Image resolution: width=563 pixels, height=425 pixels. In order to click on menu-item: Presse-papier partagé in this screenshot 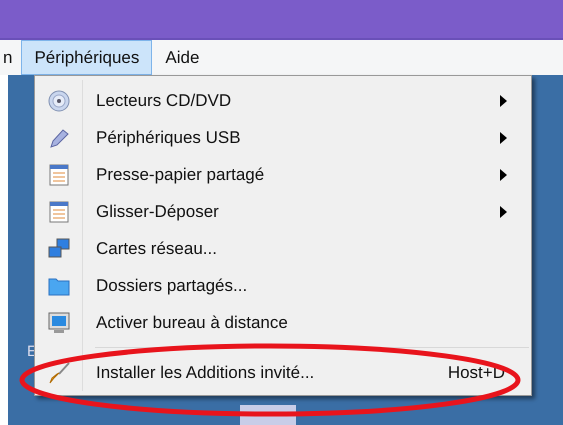, I will do `click(283, 174)`.